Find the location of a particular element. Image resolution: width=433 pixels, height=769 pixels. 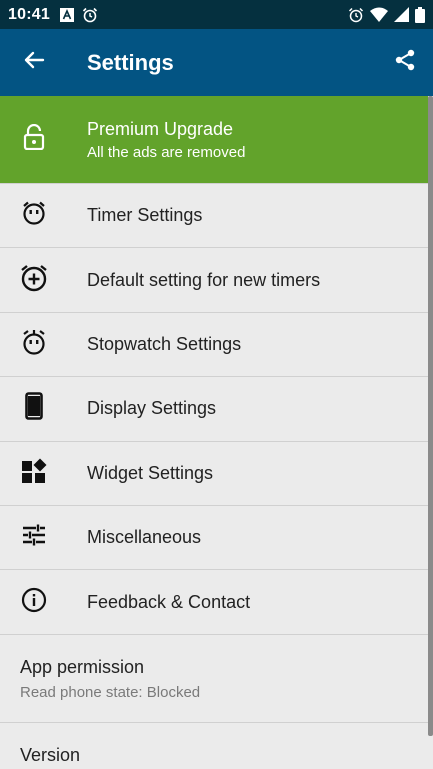

page-title: Settings is located at coordinates (130, 62).